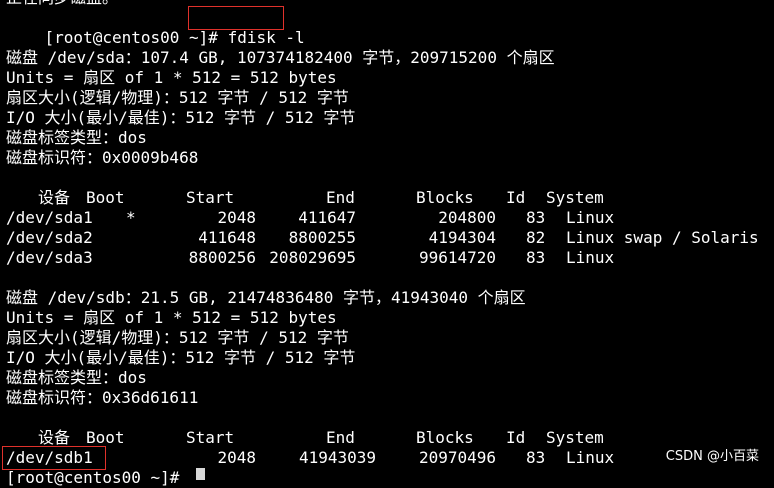  Describe the element at coordinates (49, 217) in the screenshot. I see `device-cell: /dev/sda1` at that location.